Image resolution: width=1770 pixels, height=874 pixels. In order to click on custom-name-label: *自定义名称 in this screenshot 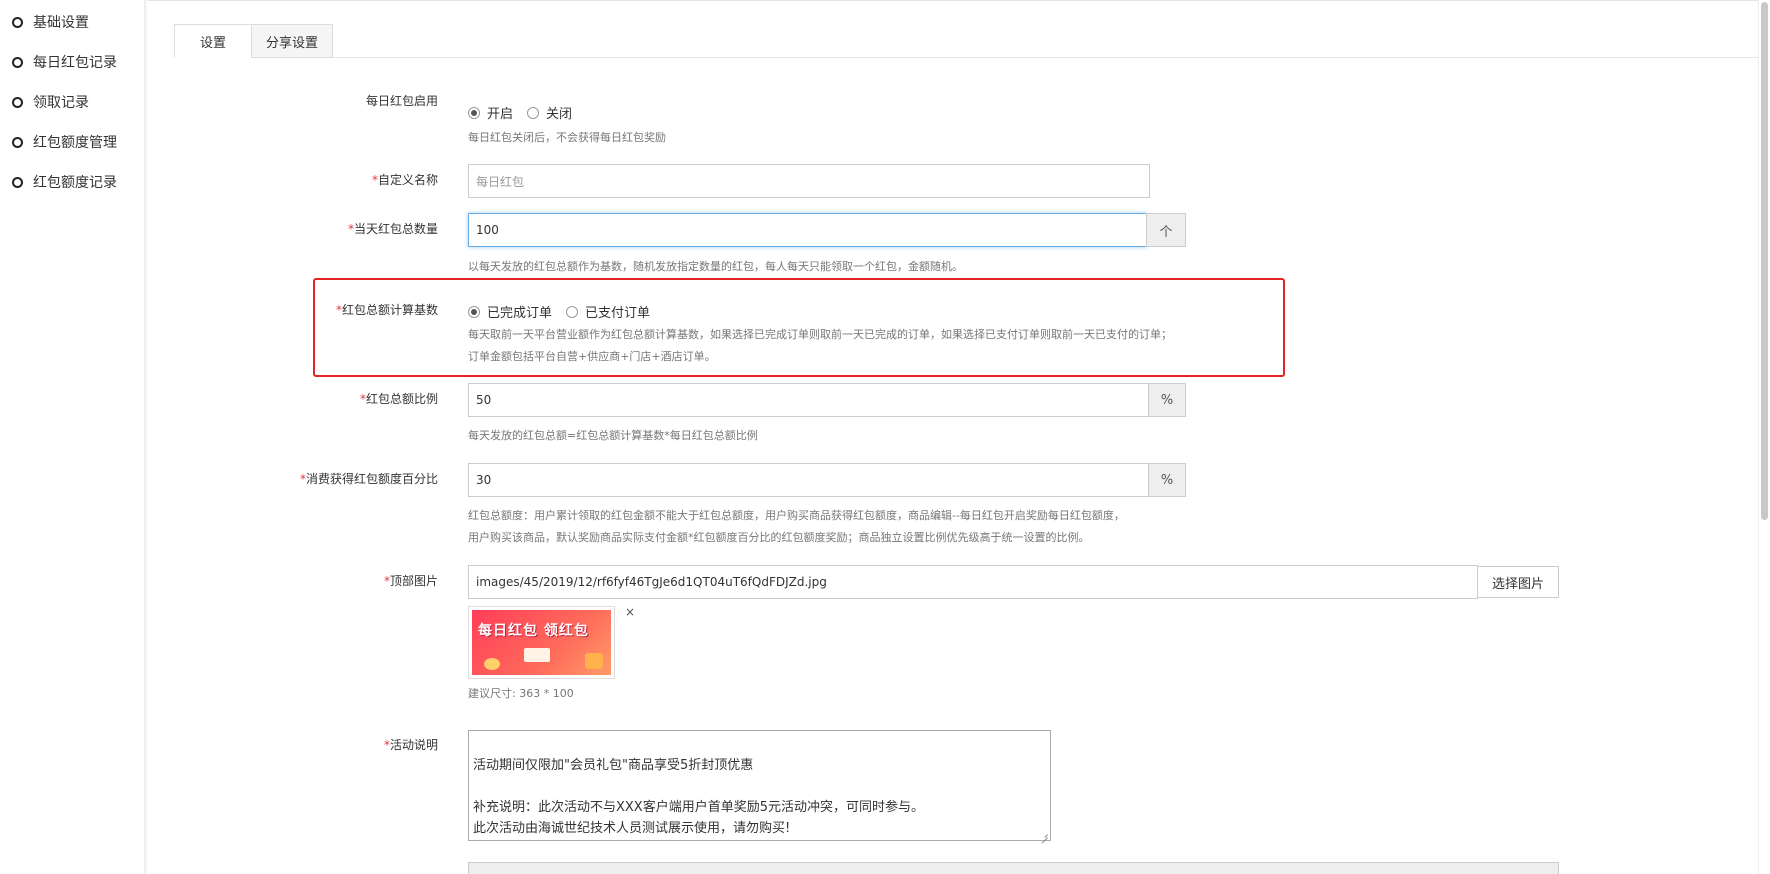, I will do `click(404, 180)`.